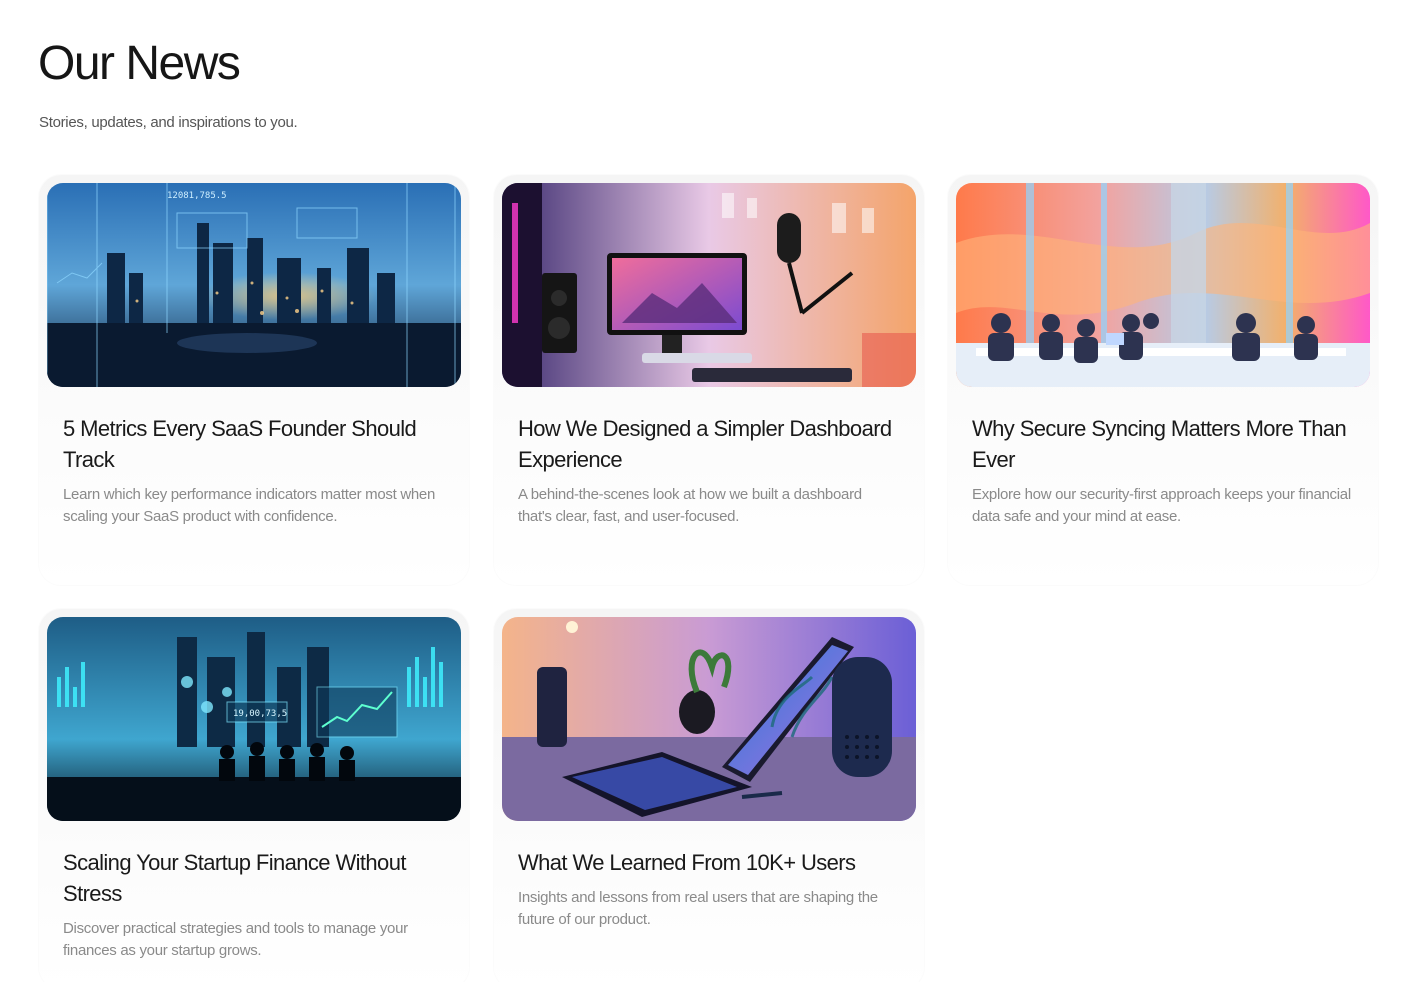  Describe the element at coordinates (139, 63) in the screenshot. I see `page-title: Our News` at that location.